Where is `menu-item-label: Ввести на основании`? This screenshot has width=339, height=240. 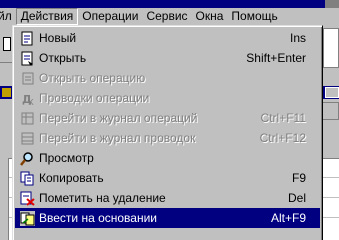 menu-item-label: Ввести на основании is located at coordinates (98, 218).